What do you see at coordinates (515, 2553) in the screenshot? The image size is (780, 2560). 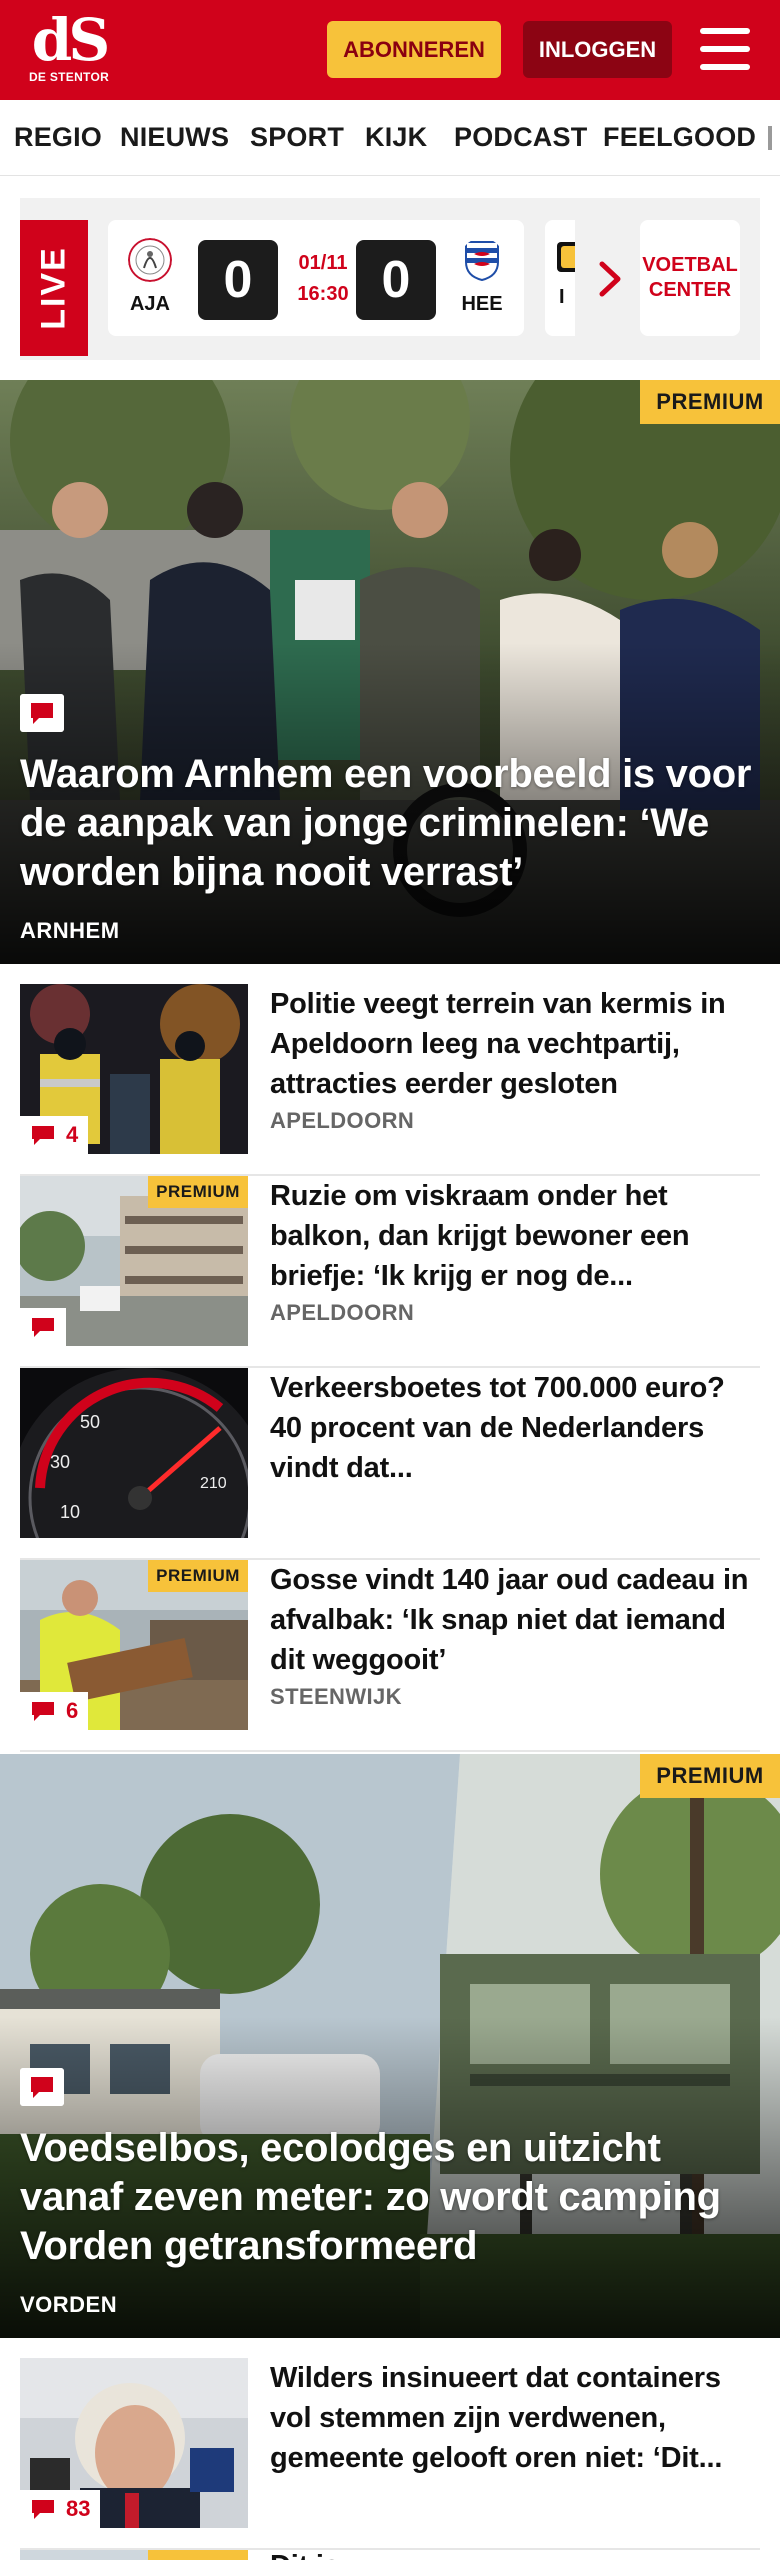 I see `article-title: Dit is` at bounding box center [515, 2553].